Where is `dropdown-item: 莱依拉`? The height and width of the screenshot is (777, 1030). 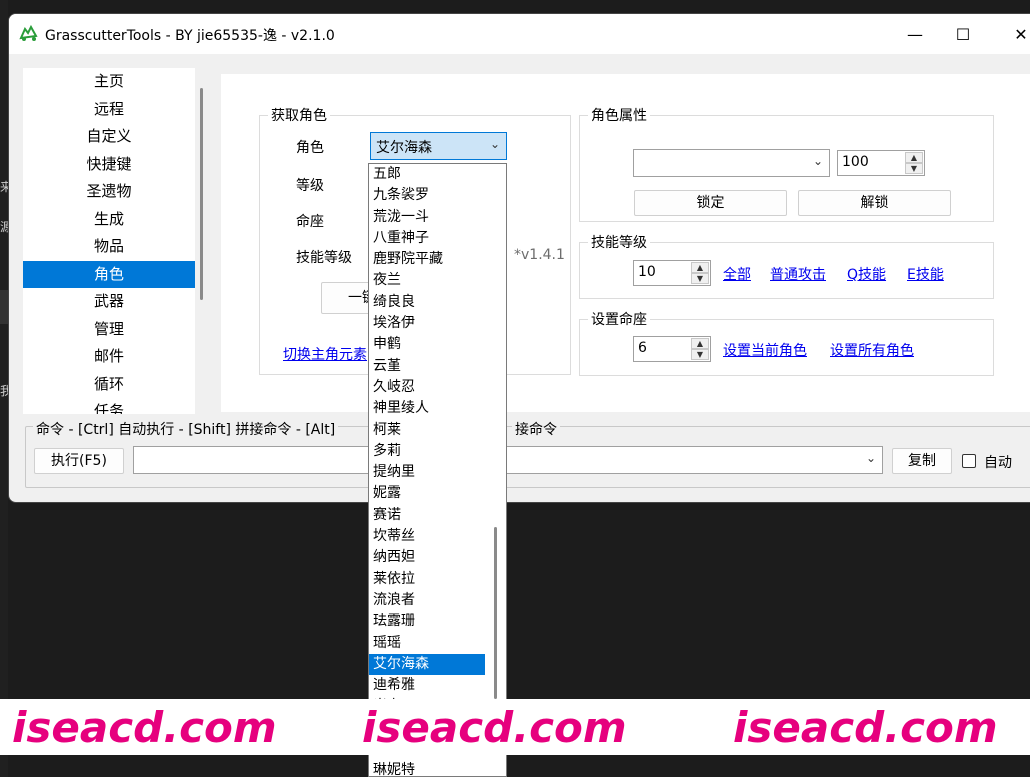 dropdown-item: 莱依拉 is located at coordinates (427, 579).